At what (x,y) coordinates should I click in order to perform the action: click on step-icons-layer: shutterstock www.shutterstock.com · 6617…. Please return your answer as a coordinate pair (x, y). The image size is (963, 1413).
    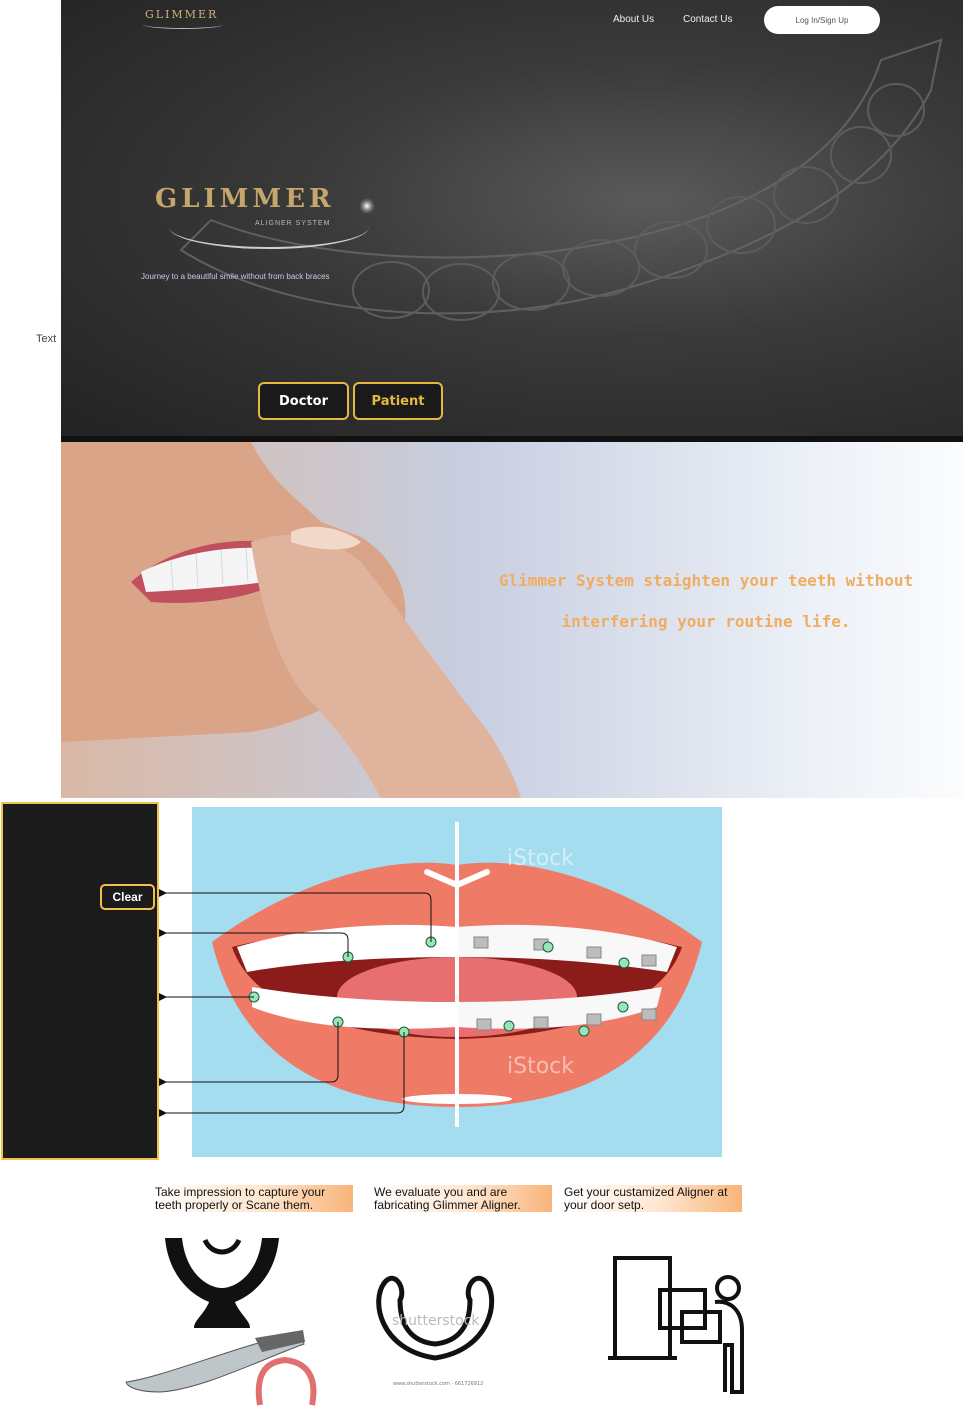
    Looking at the image, I should click on (434, 1322).